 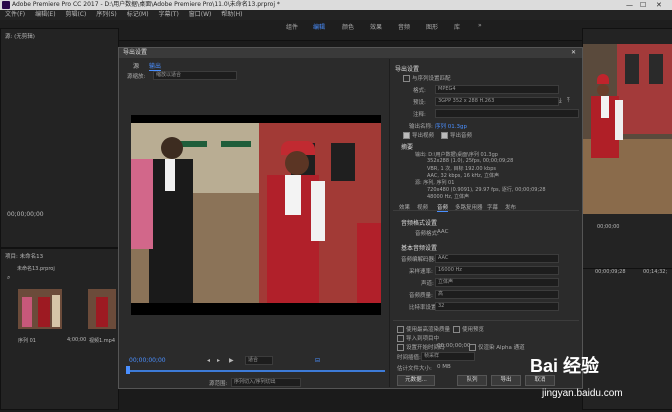 What do you see at coordinates (473, 330) in the screenshot?
I see `use-preview-label: 使用预览` at bounding box center [473, 330].